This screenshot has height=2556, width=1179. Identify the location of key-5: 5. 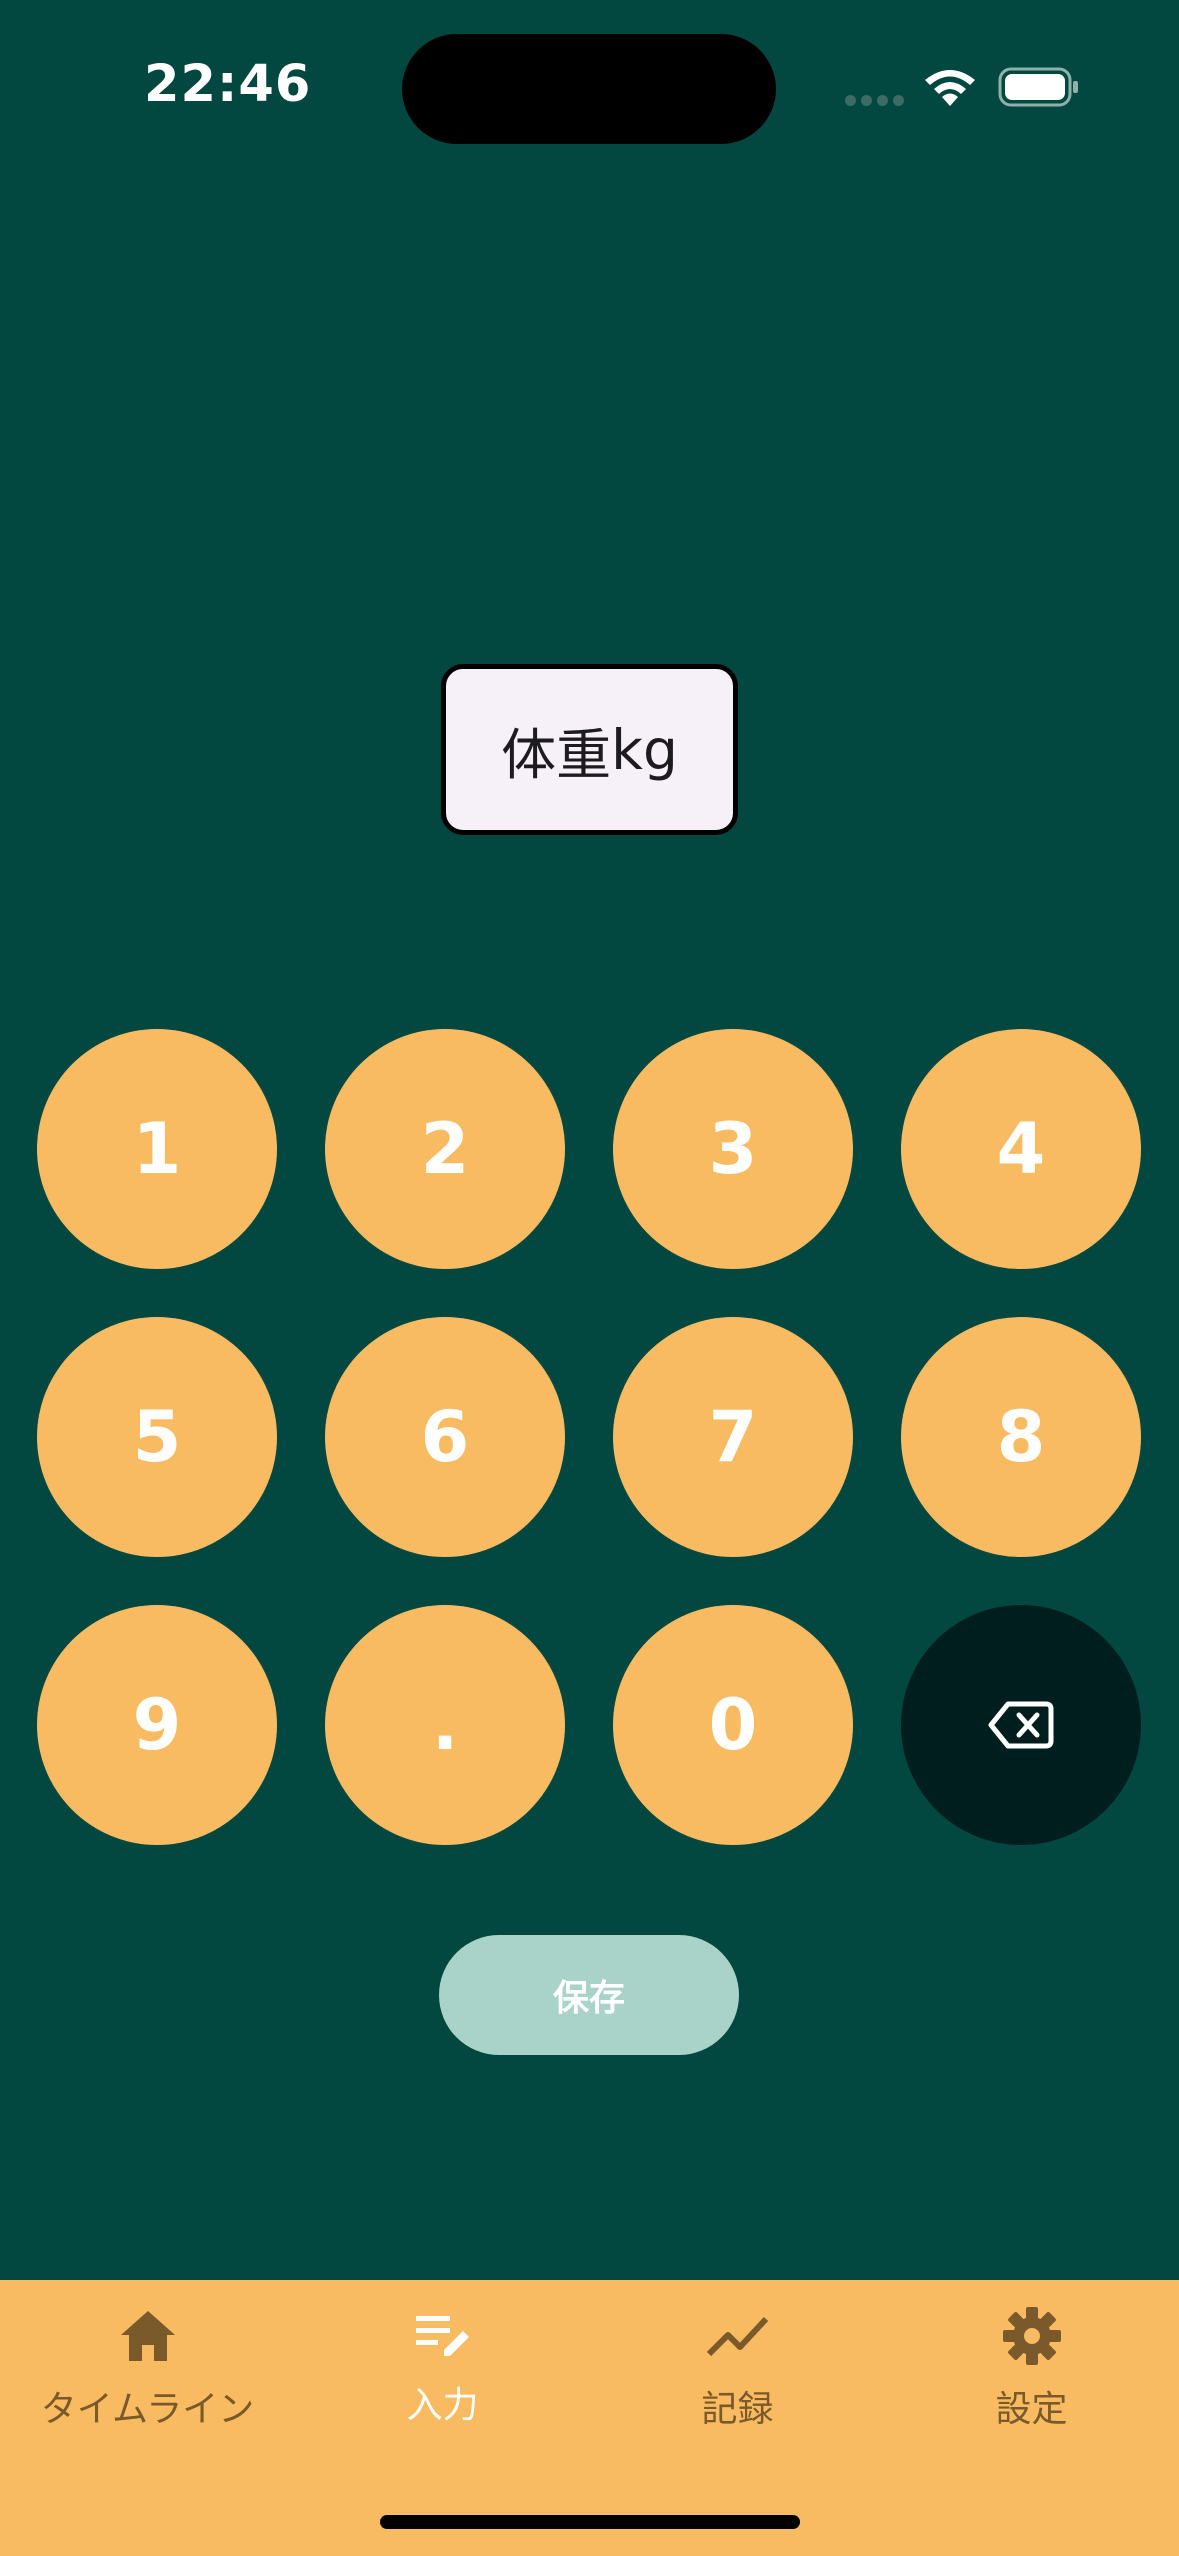
(157, 1437).